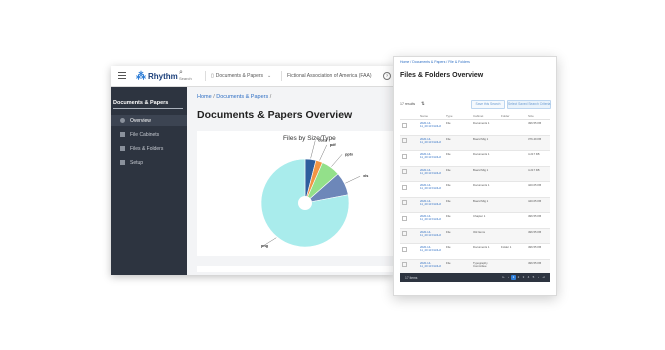  What do you see at coordinates (281, 76) in the screenshot?
I see `divider` at bounding box center [281, 76].